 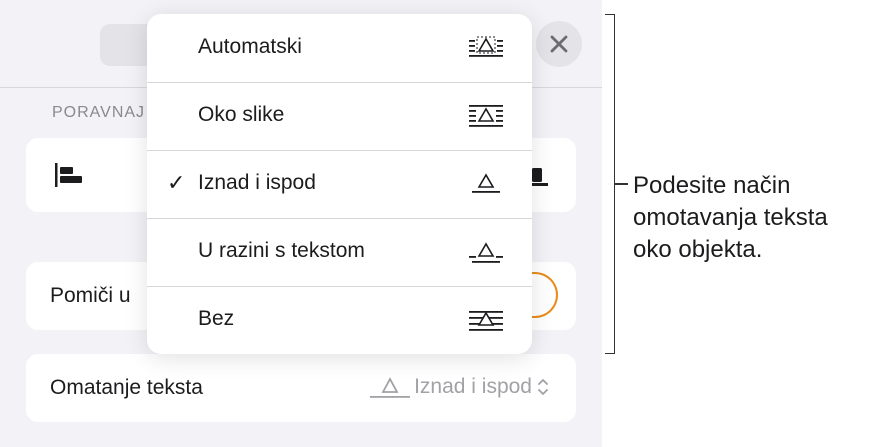 What do you see at coordinates (301, 388) in the screenshot?
I see `text-wrap-row: Omatanje teksta Iznad i ispod` at bounding box center [301, 388].